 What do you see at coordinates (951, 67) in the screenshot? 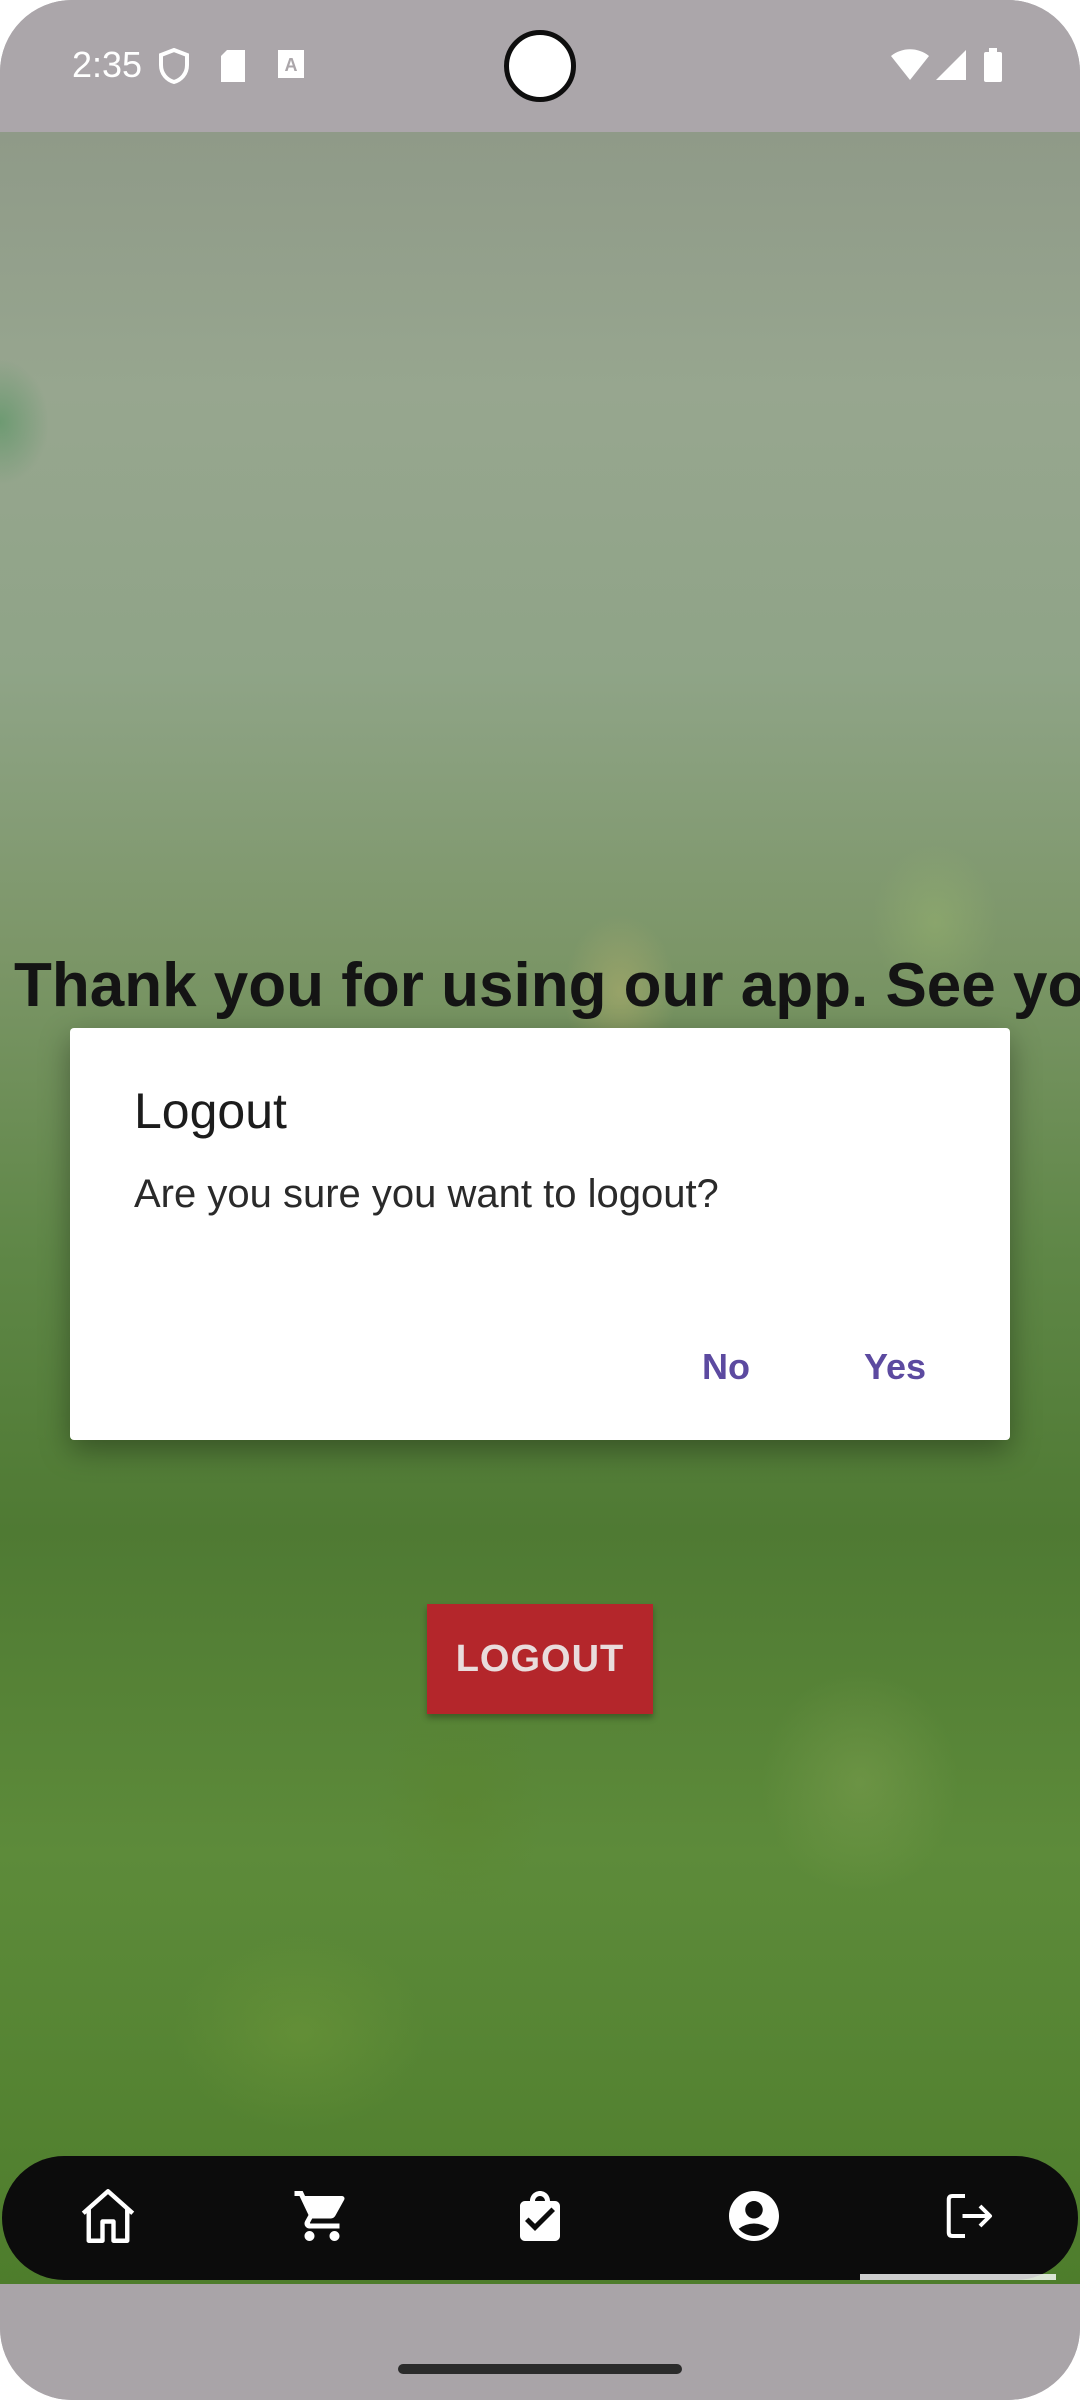
I see `signal-icon` at bounding box center [951, 67].